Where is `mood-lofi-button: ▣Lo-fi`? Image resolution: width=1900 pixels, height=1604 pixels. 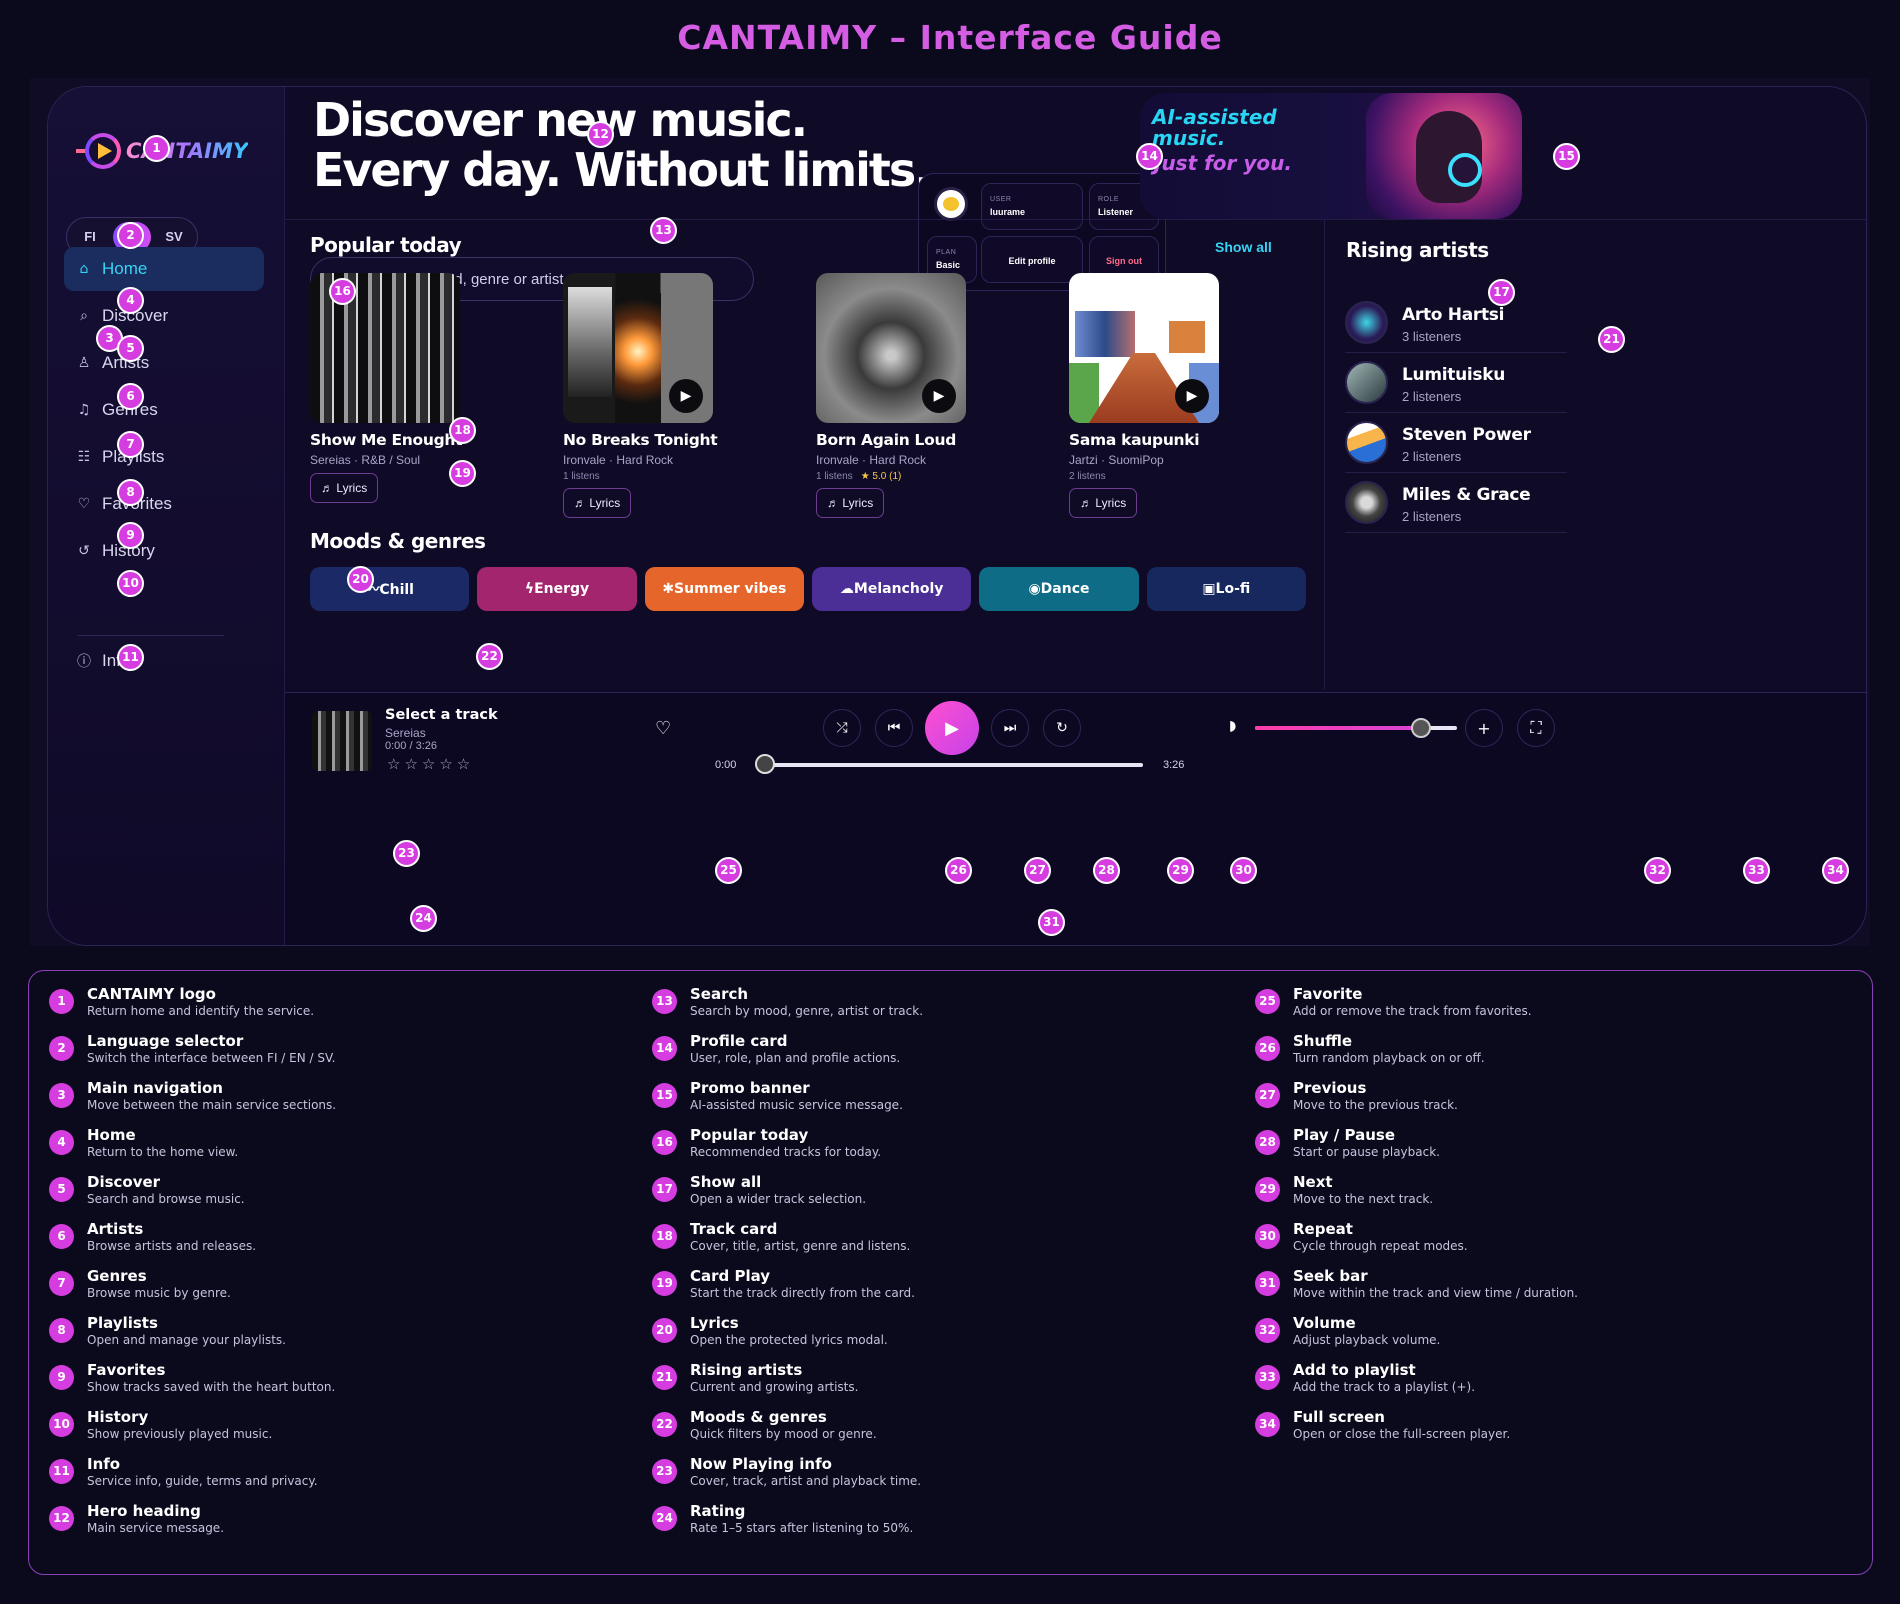
mood-lofi-button: ▣Lo-fi is located at coordinates (1226, 589).